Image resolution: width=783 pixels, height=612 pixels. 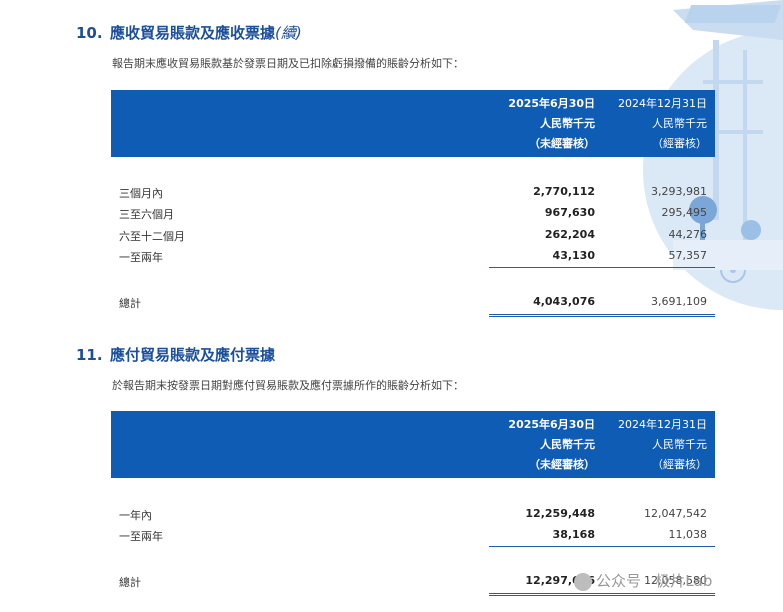 What do you see at coordinates (288, 385) in the screenshot?
I see `section-11-intro: 於報告期末按發票日期對應付貿易賬款及應付票據所作的賬齡分析如下：` at bounding box center [288, 385].